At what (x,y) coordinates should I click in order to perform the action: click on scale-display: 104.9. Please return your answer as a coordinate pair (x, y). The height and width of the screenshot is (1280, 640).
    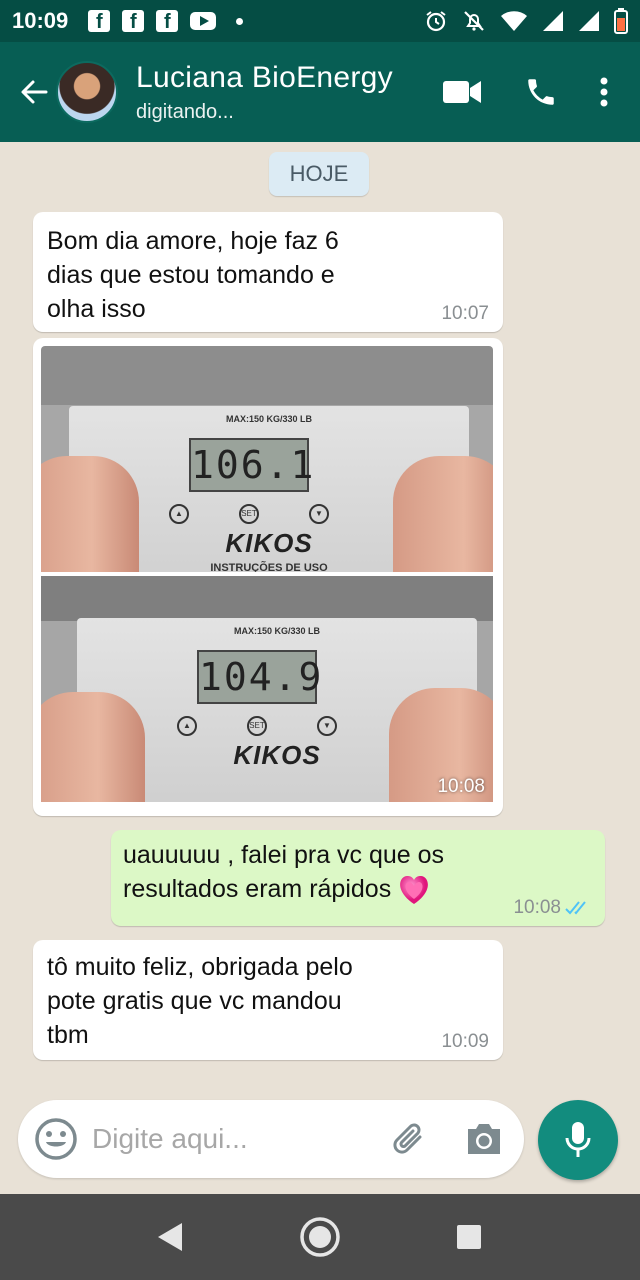
    Looking at the image, I should click on (259, 677).